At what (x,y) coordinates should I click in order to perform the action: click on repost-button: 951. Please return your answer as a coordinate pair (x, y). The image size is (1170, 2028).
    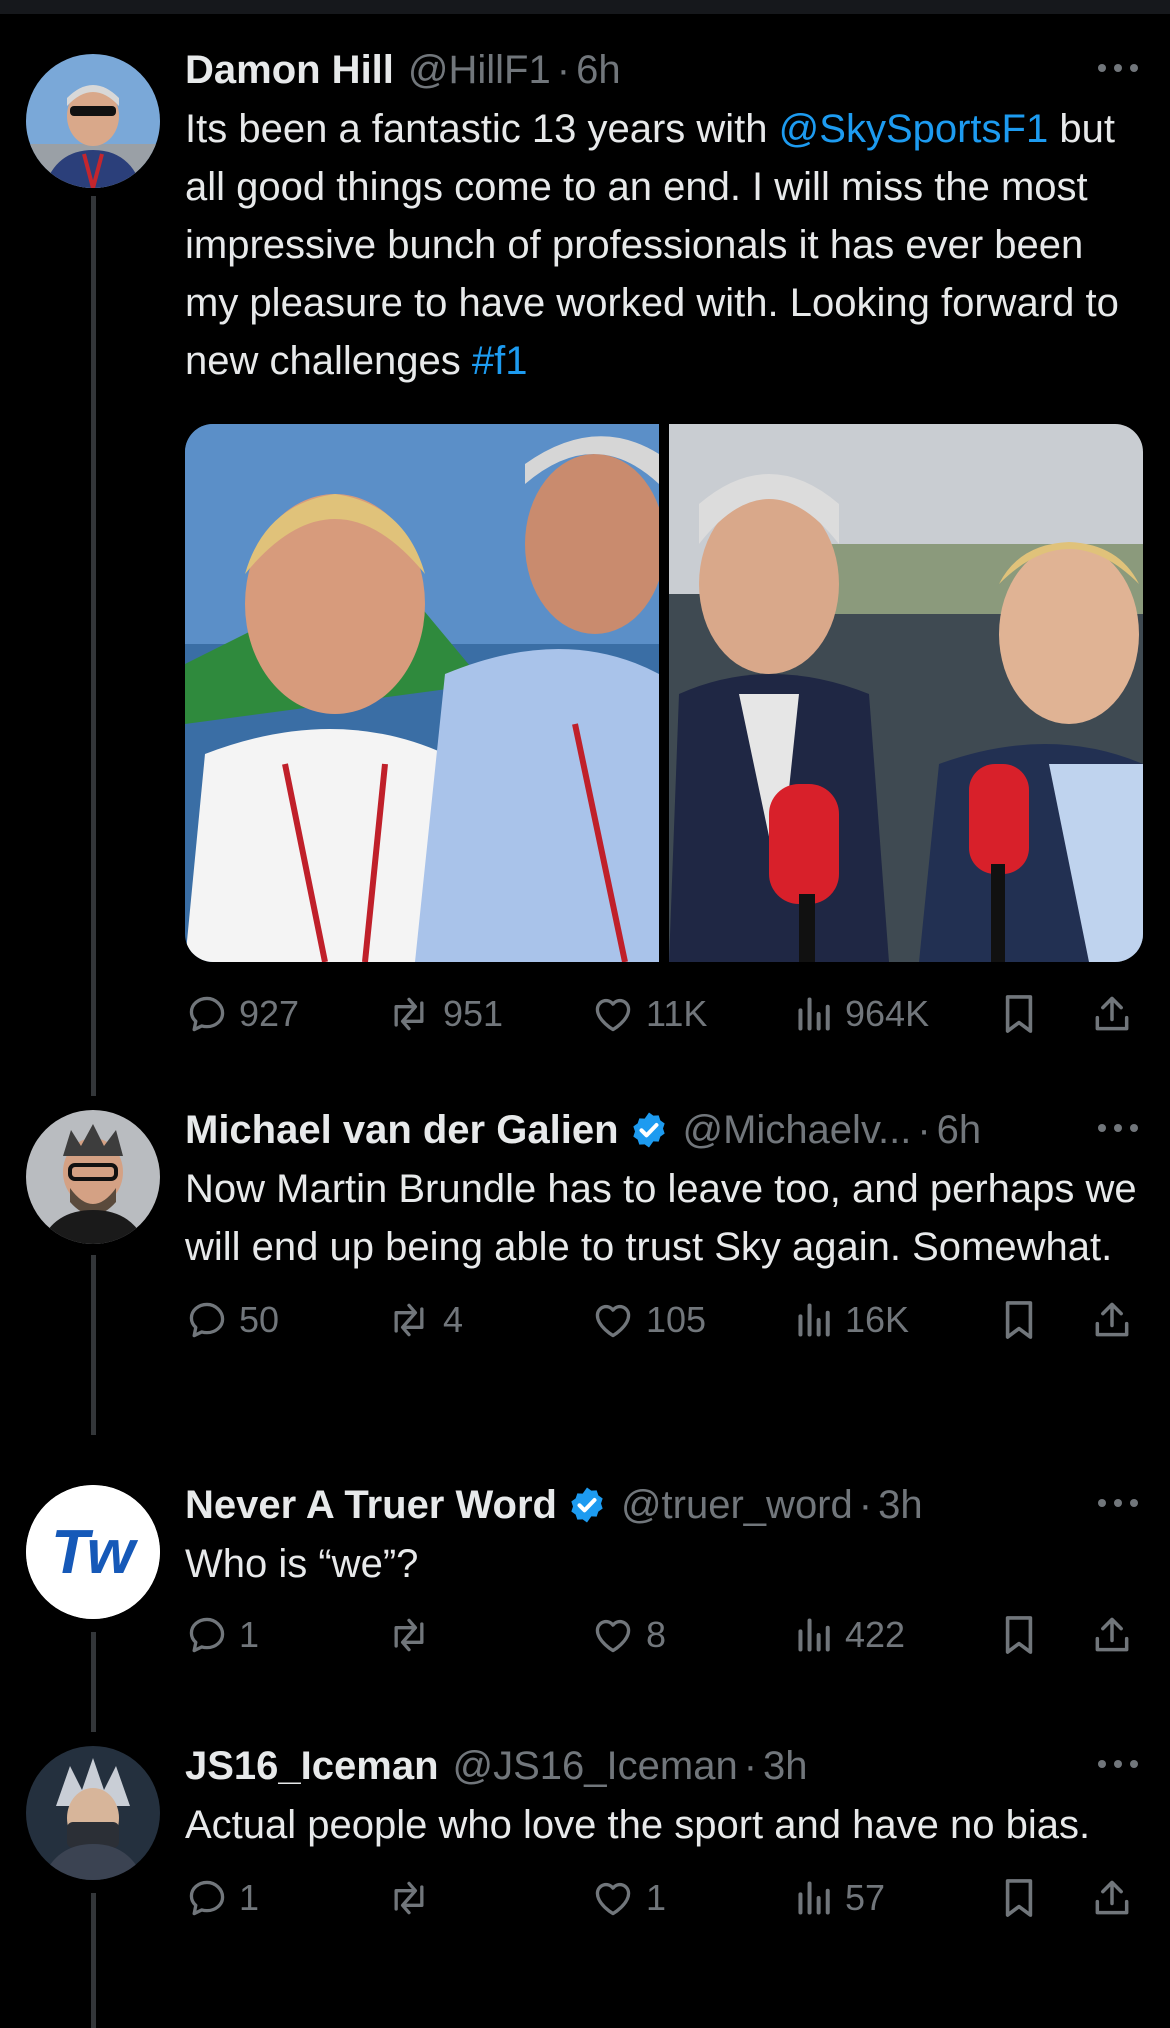
    Looking at the image, I should click on (444, 1014).